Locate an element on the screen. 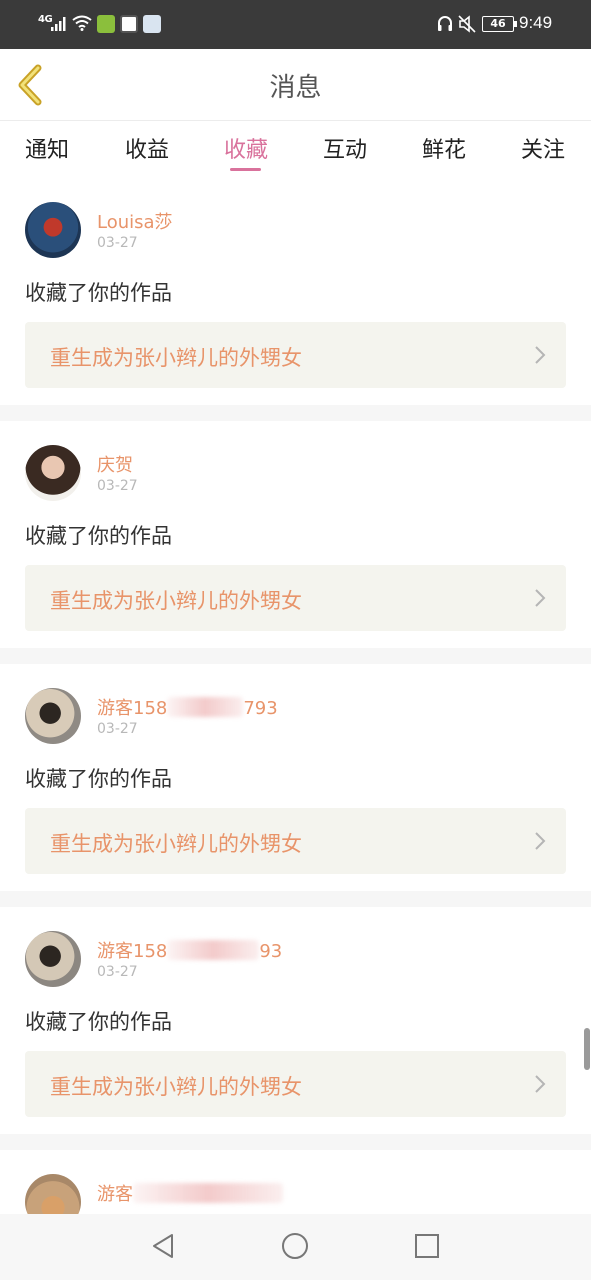  notification-card: 游客 is located at coordinates (295, 1183).